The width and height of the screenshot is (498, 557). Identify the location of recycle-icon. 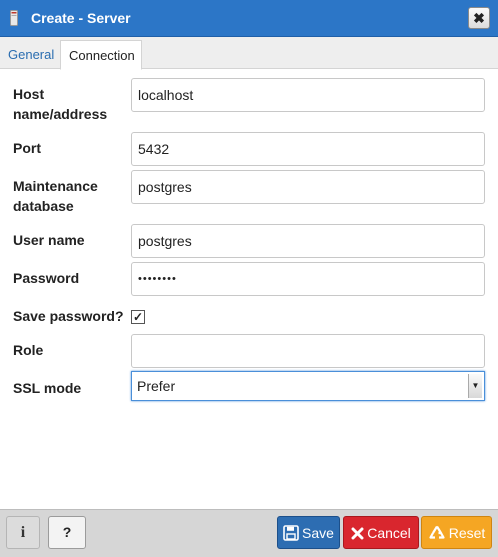
(437, 532).